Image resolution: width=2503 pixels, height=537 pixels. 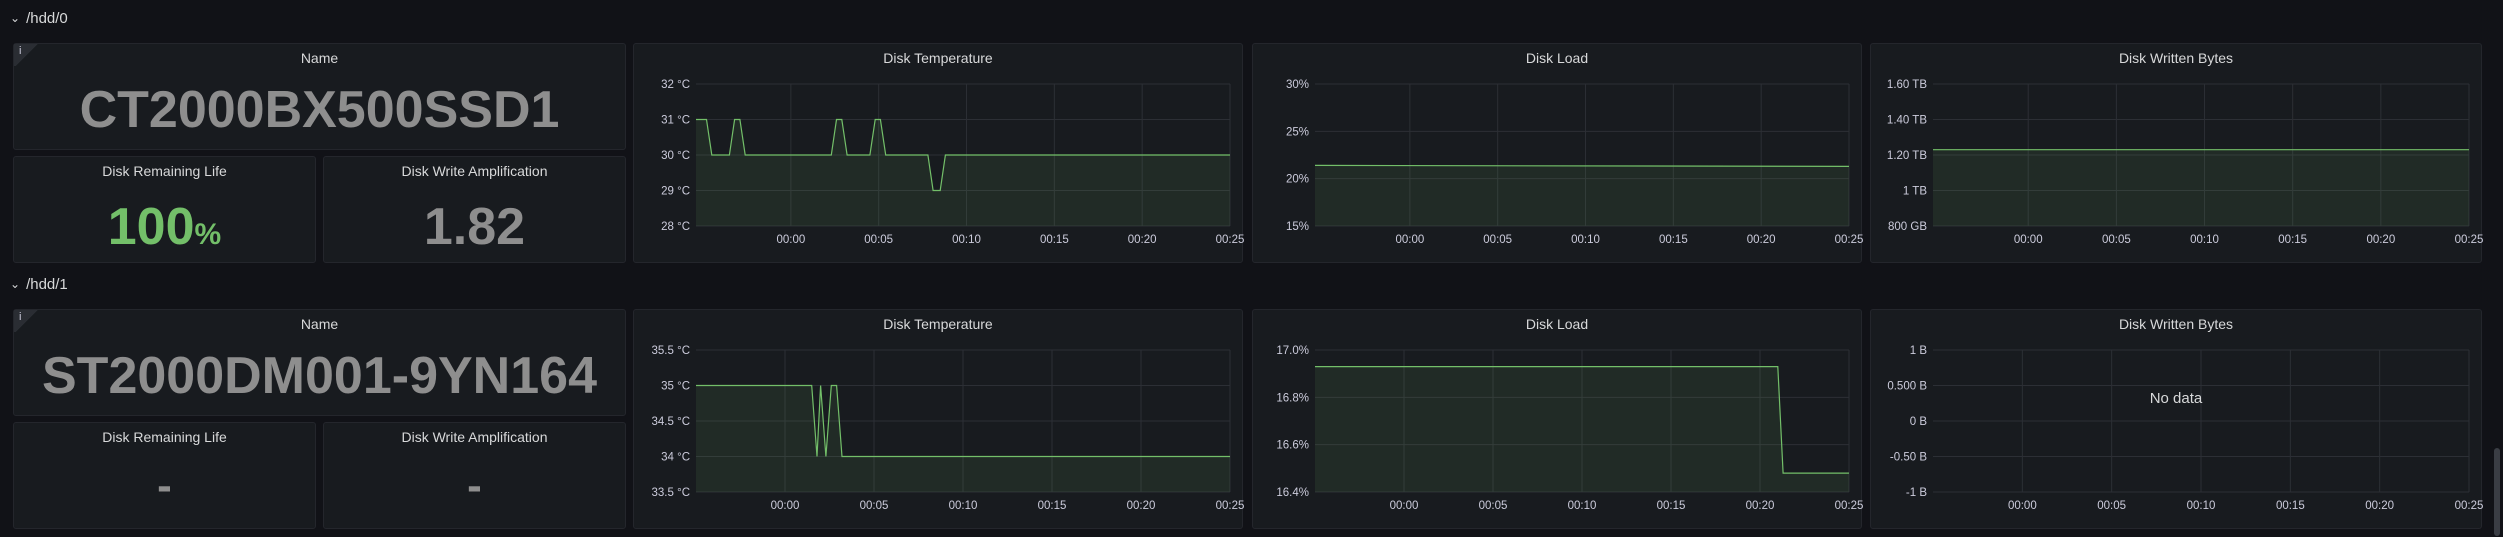 I want to click on y-tick-label: 16.8%, so click(x=1292, y=398).